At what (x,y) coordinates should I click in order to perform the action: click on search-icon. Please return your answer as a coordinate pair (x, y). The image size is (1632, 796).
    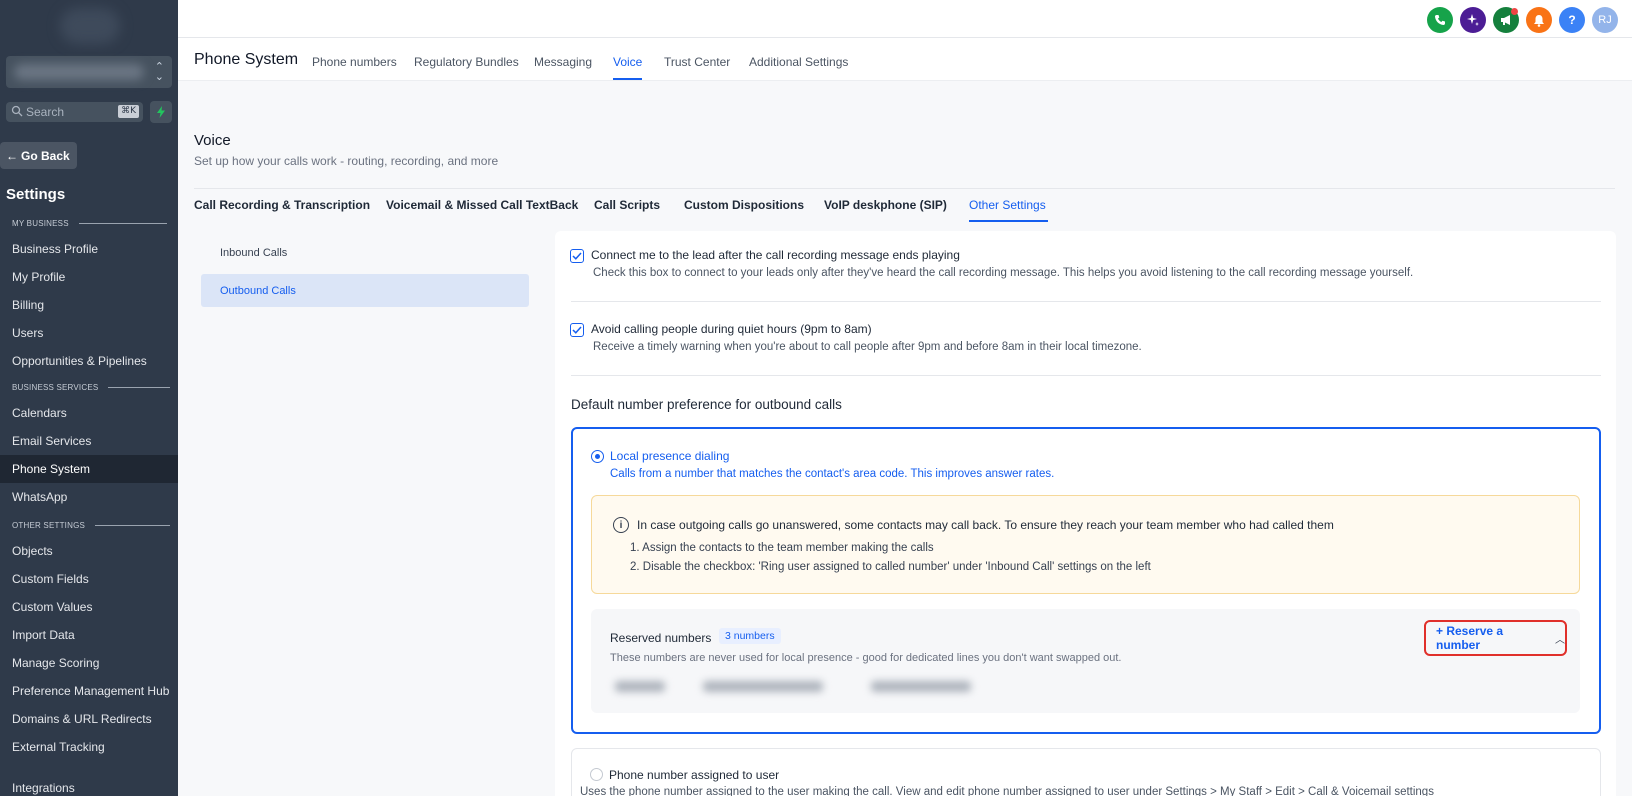
    Looking at the image, I should click on (17, 111).